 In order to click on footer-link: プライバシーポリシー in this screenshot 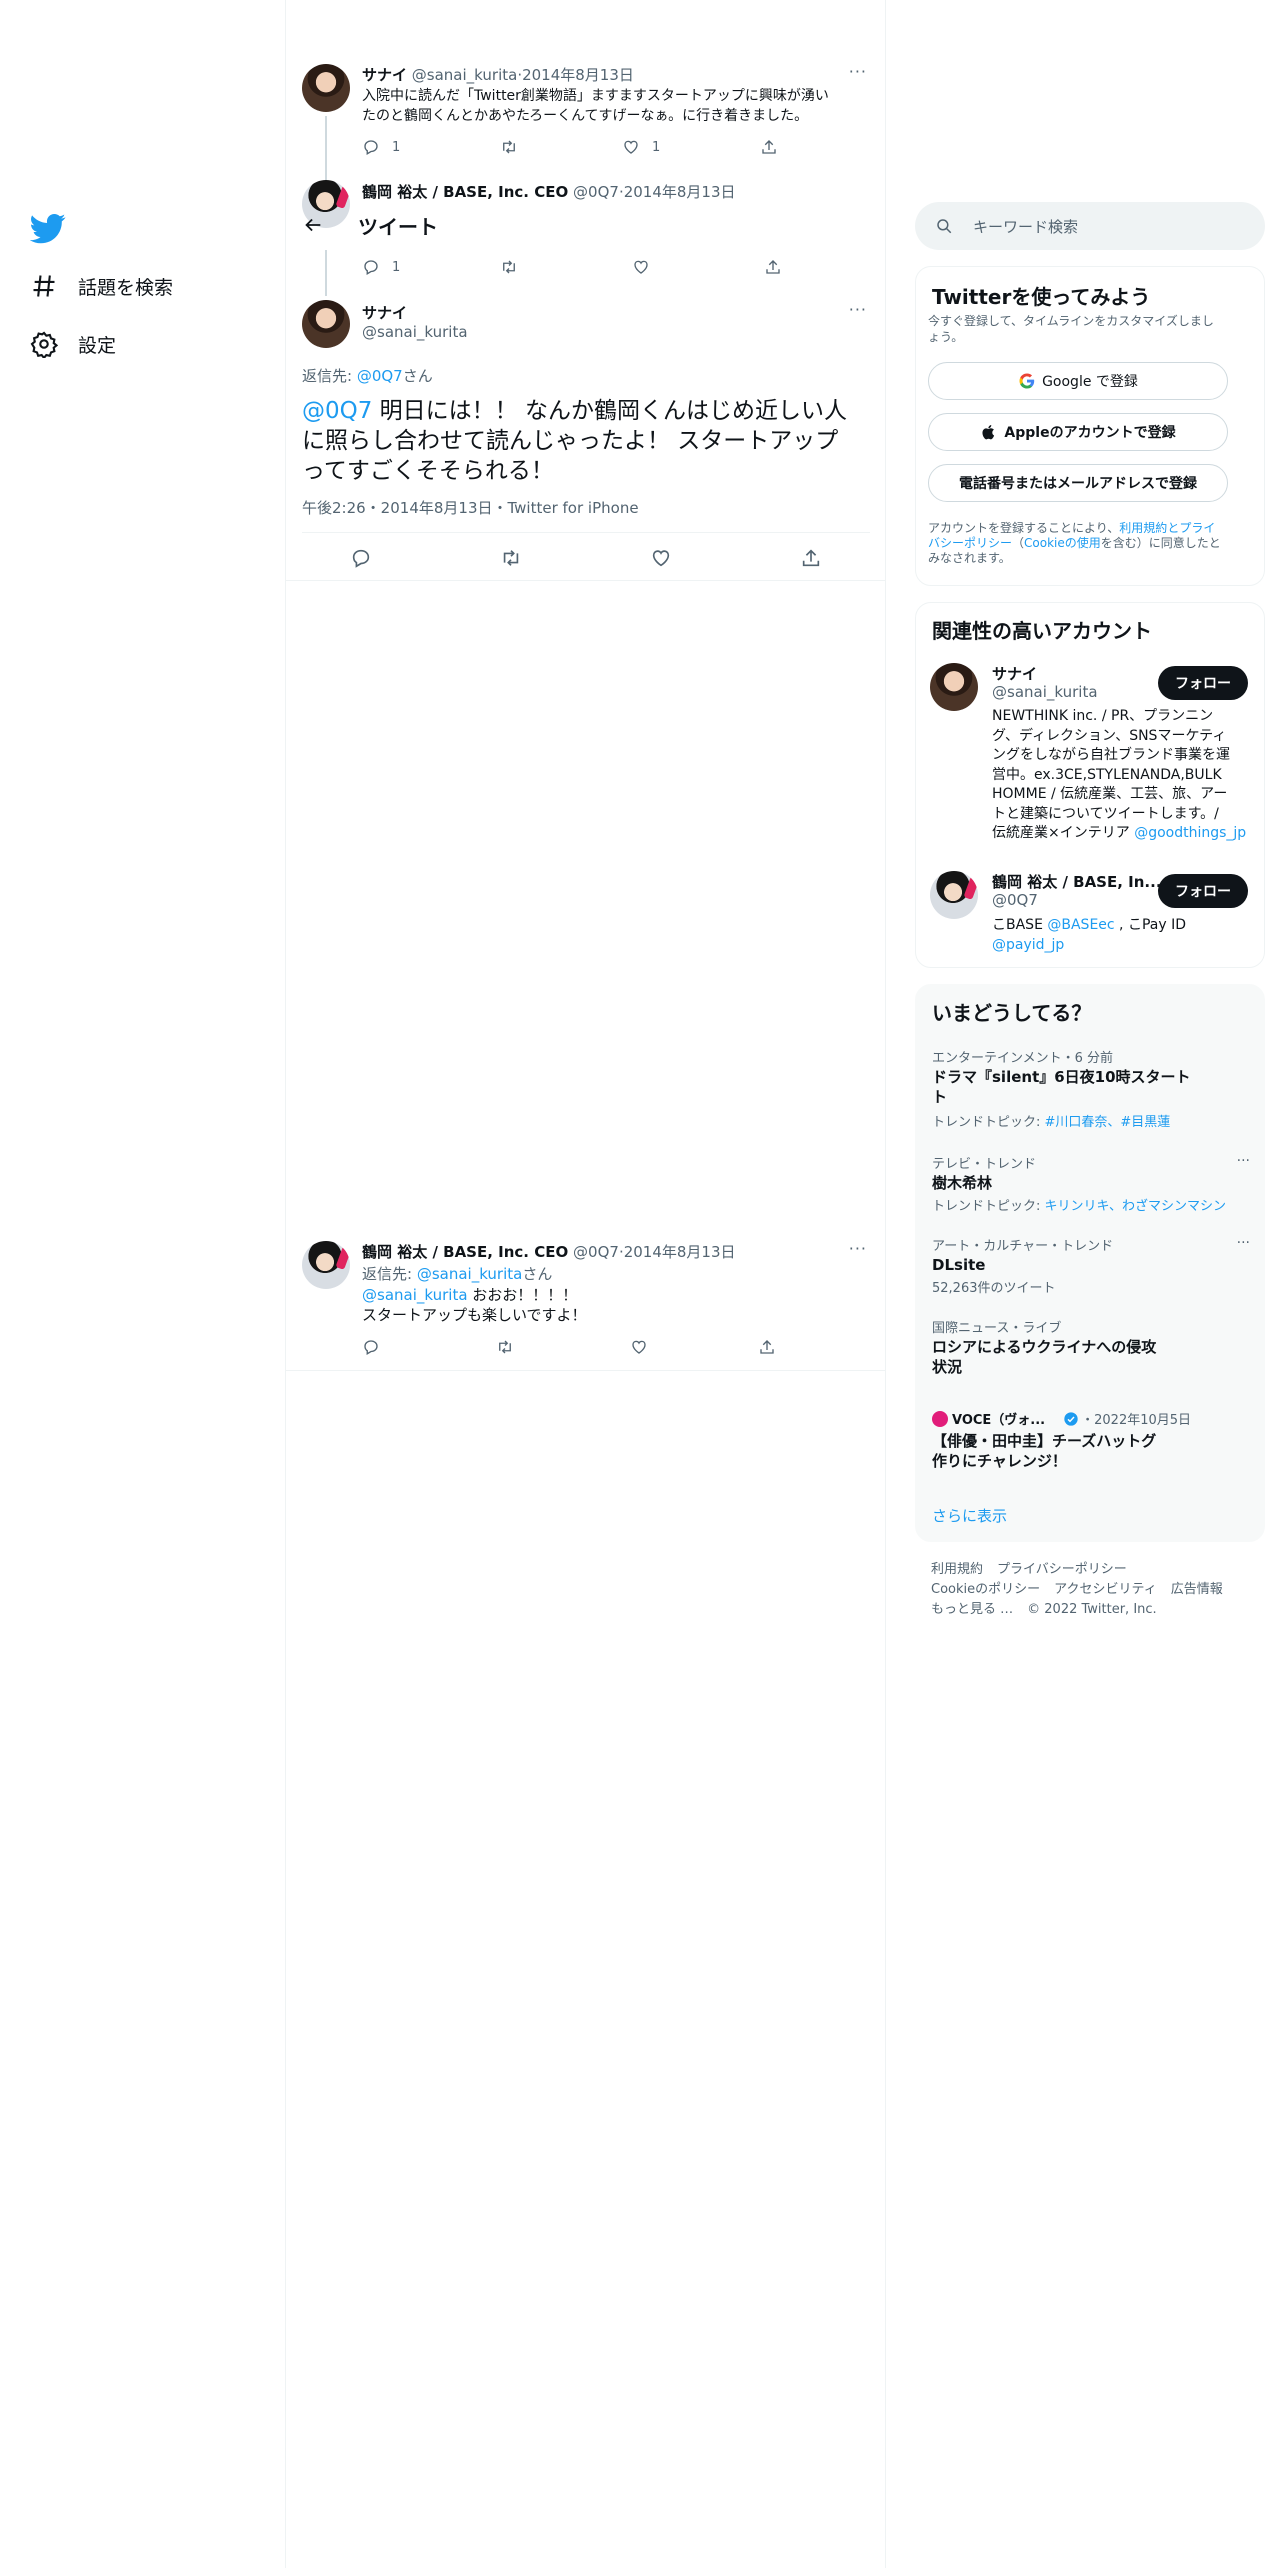, I will do `click(1062, 1569)`.